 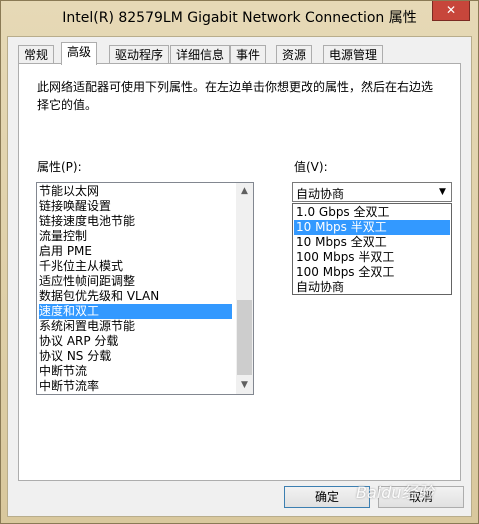 I want to click on tab-advanced: 高级, so click(x=79, y=53).